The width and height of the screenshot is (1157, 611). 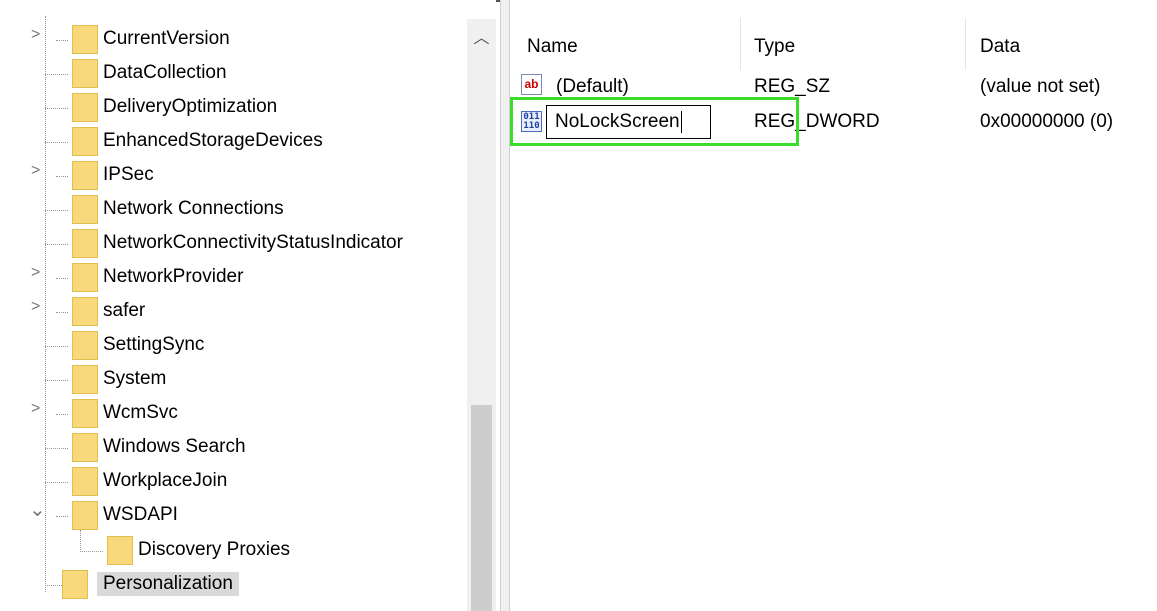 I want to click on tree-item-discovery-proxies: Discovery Proxies, so click(x=235, y=551).